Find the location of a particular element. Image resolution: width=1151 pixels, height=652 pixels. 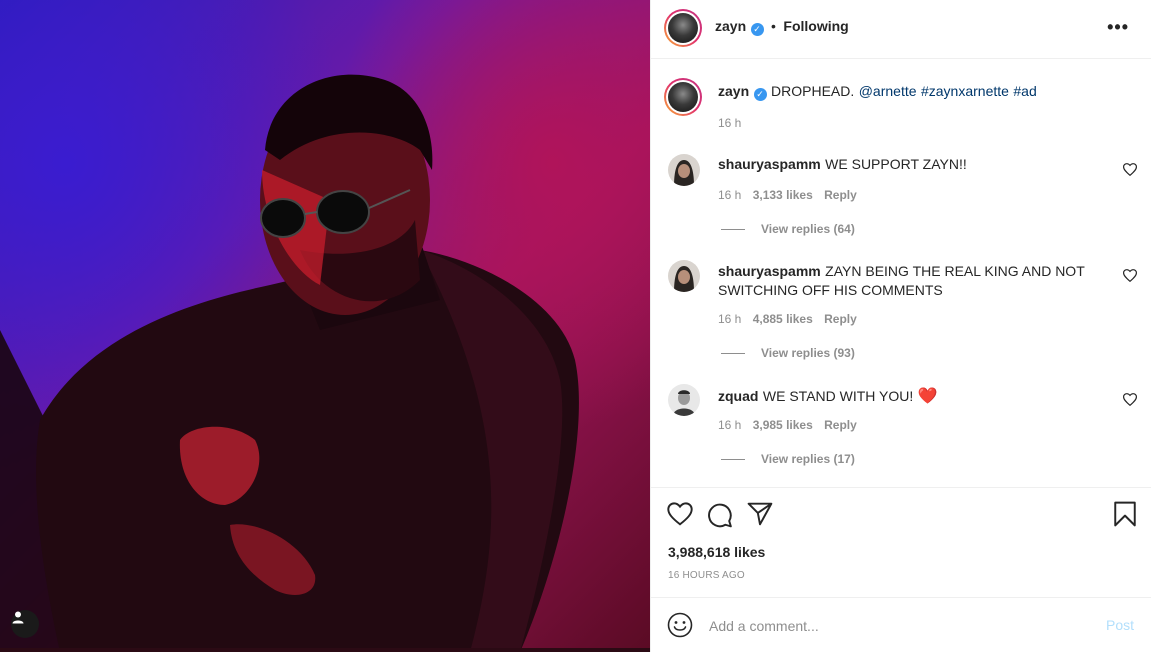

comment-meta: 16 h 3,133 likes Reply is located at coordinates (787, 195).